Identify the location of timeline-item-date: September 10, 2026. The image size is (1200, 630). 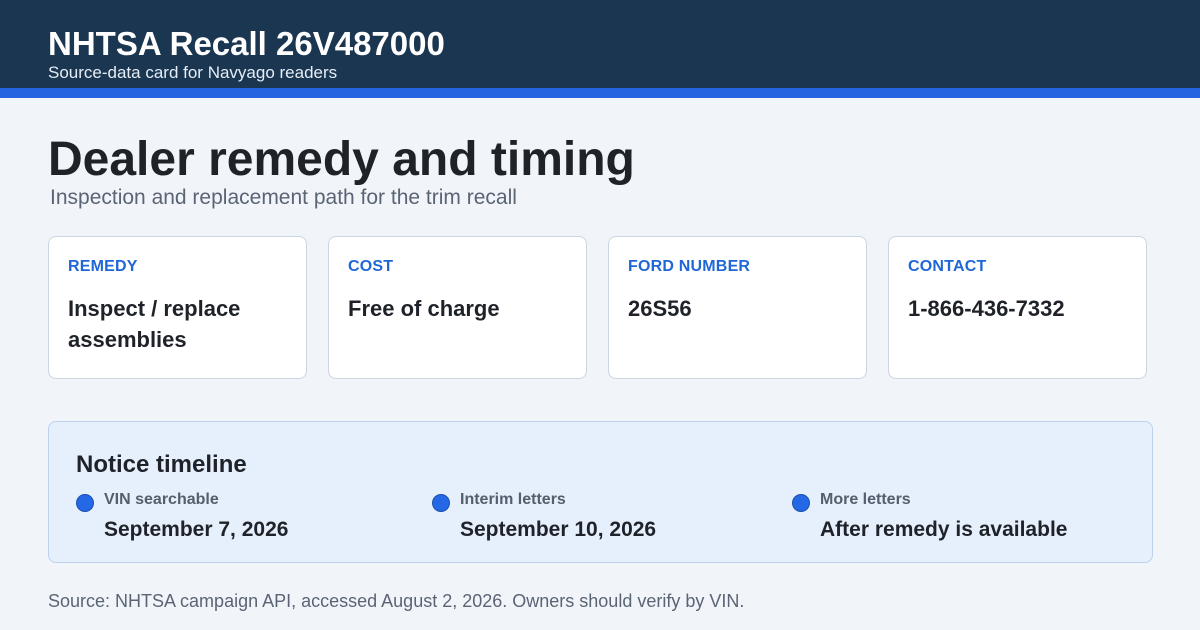
(558, 529).